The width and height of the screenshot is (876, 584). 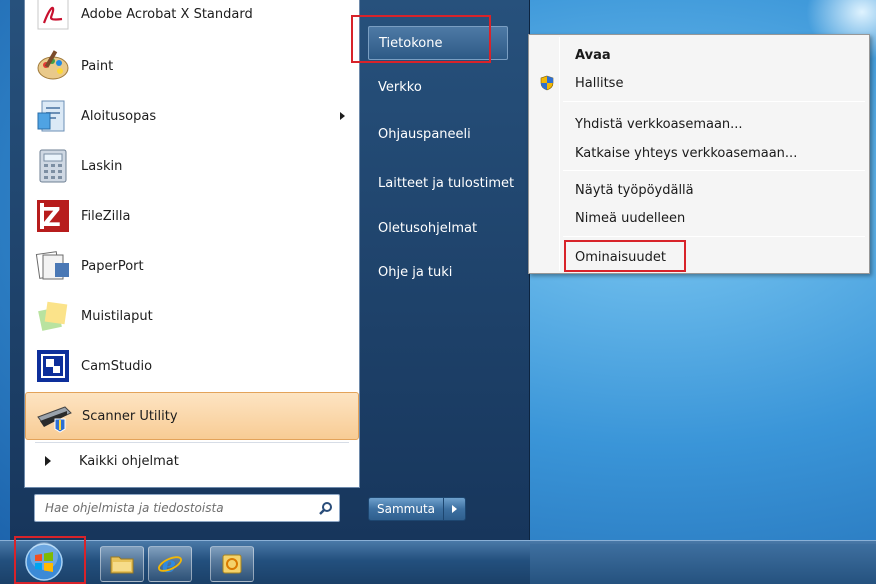 What do you see at coordinates (699, 218) in the screenshot?
I see `menu-item-nimea-uudelleen: Nimeä uudelleen` at bounding box center [699, 218].